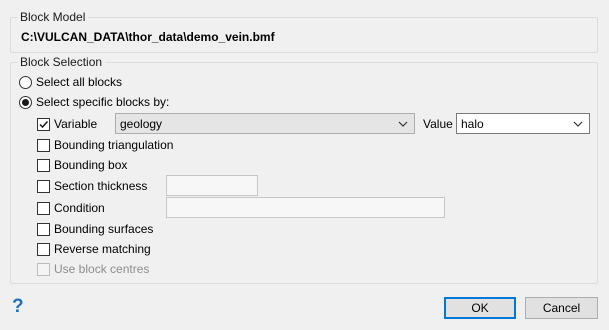 The width and height of the screenshot is (609, 330). Describe the element at coordinates (305, 207) in the screenshot. I see `condition-input` at that location.